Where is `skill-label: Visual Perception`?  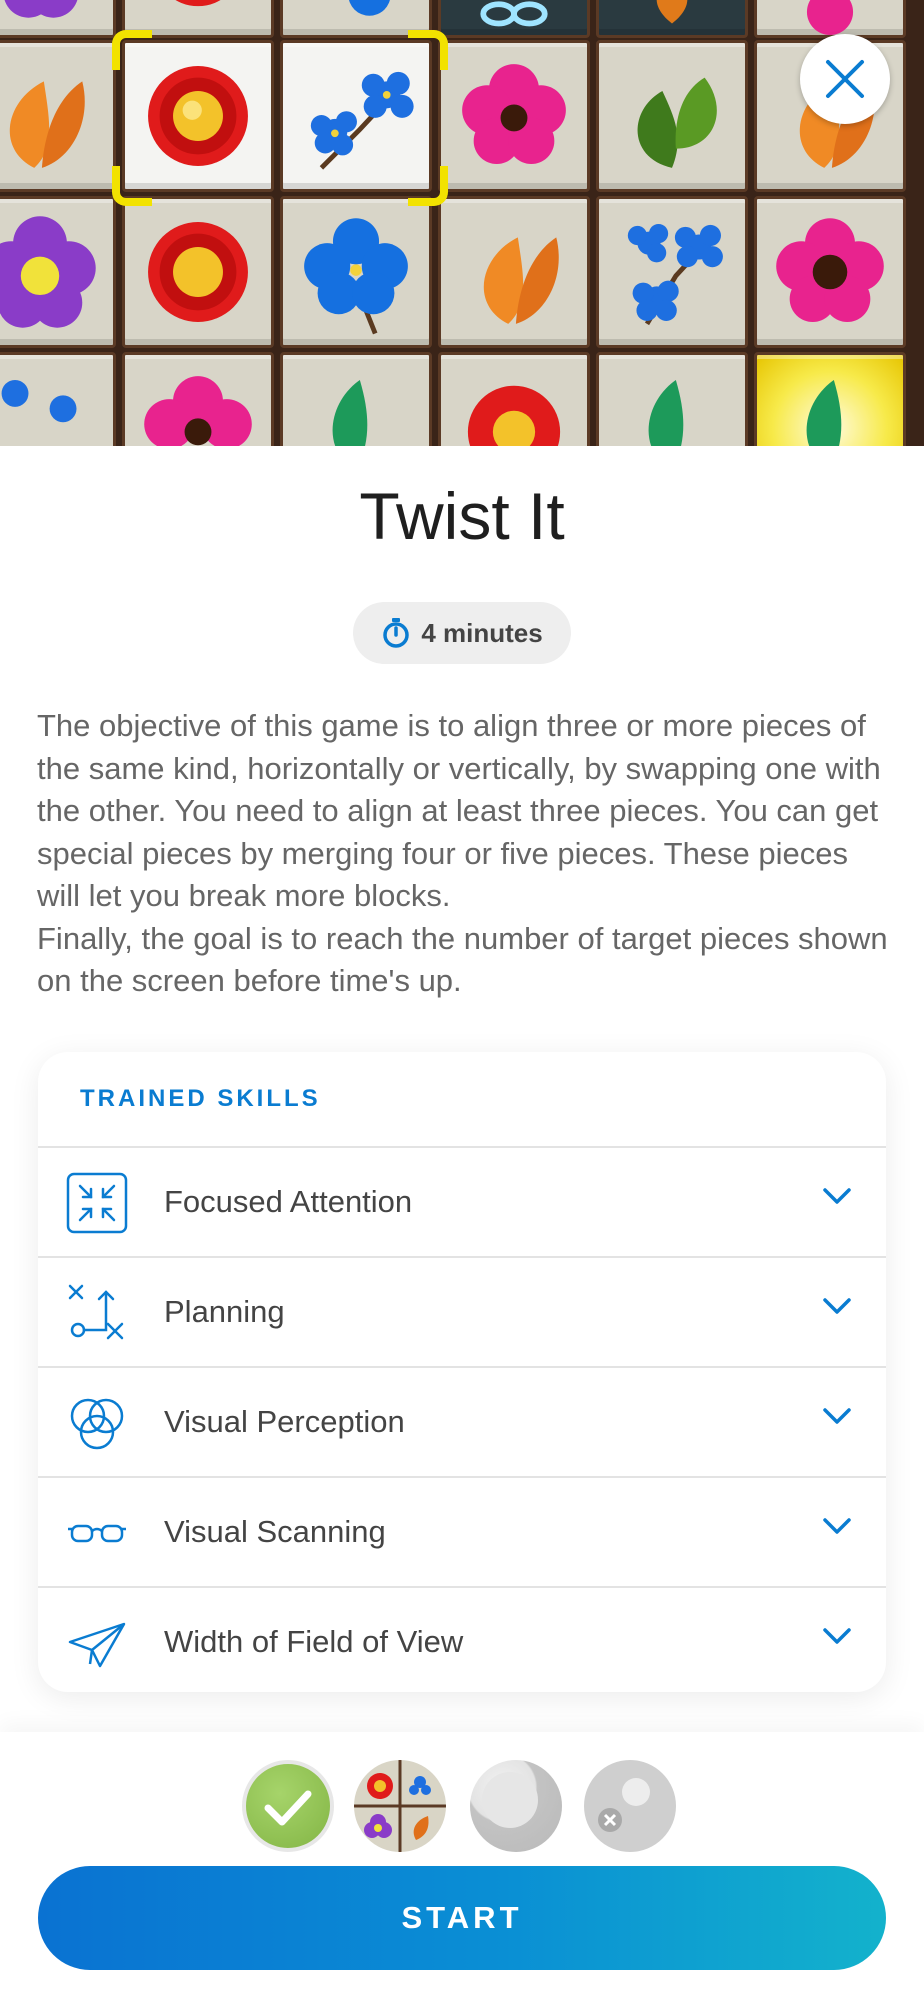 skill-label: Visual Perception is located at coordinates (284, 1421).